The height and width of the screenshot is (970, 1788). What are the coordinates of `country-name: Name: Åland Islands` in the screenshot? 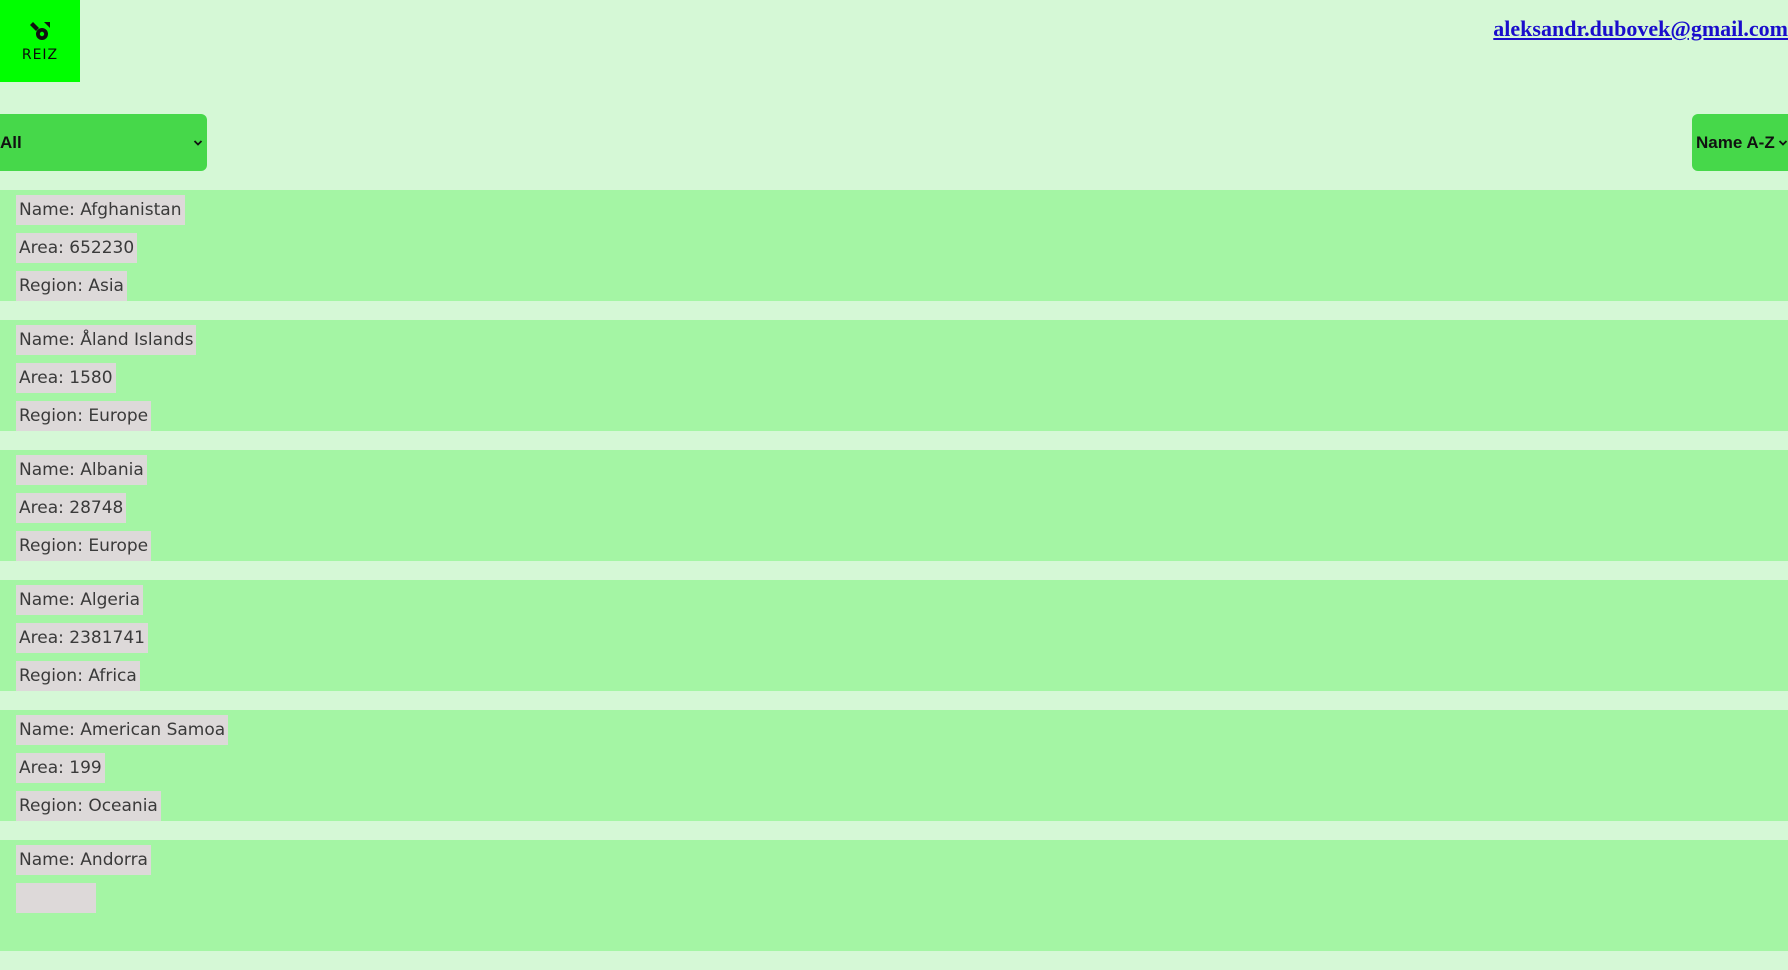 It's located at (106, 340).